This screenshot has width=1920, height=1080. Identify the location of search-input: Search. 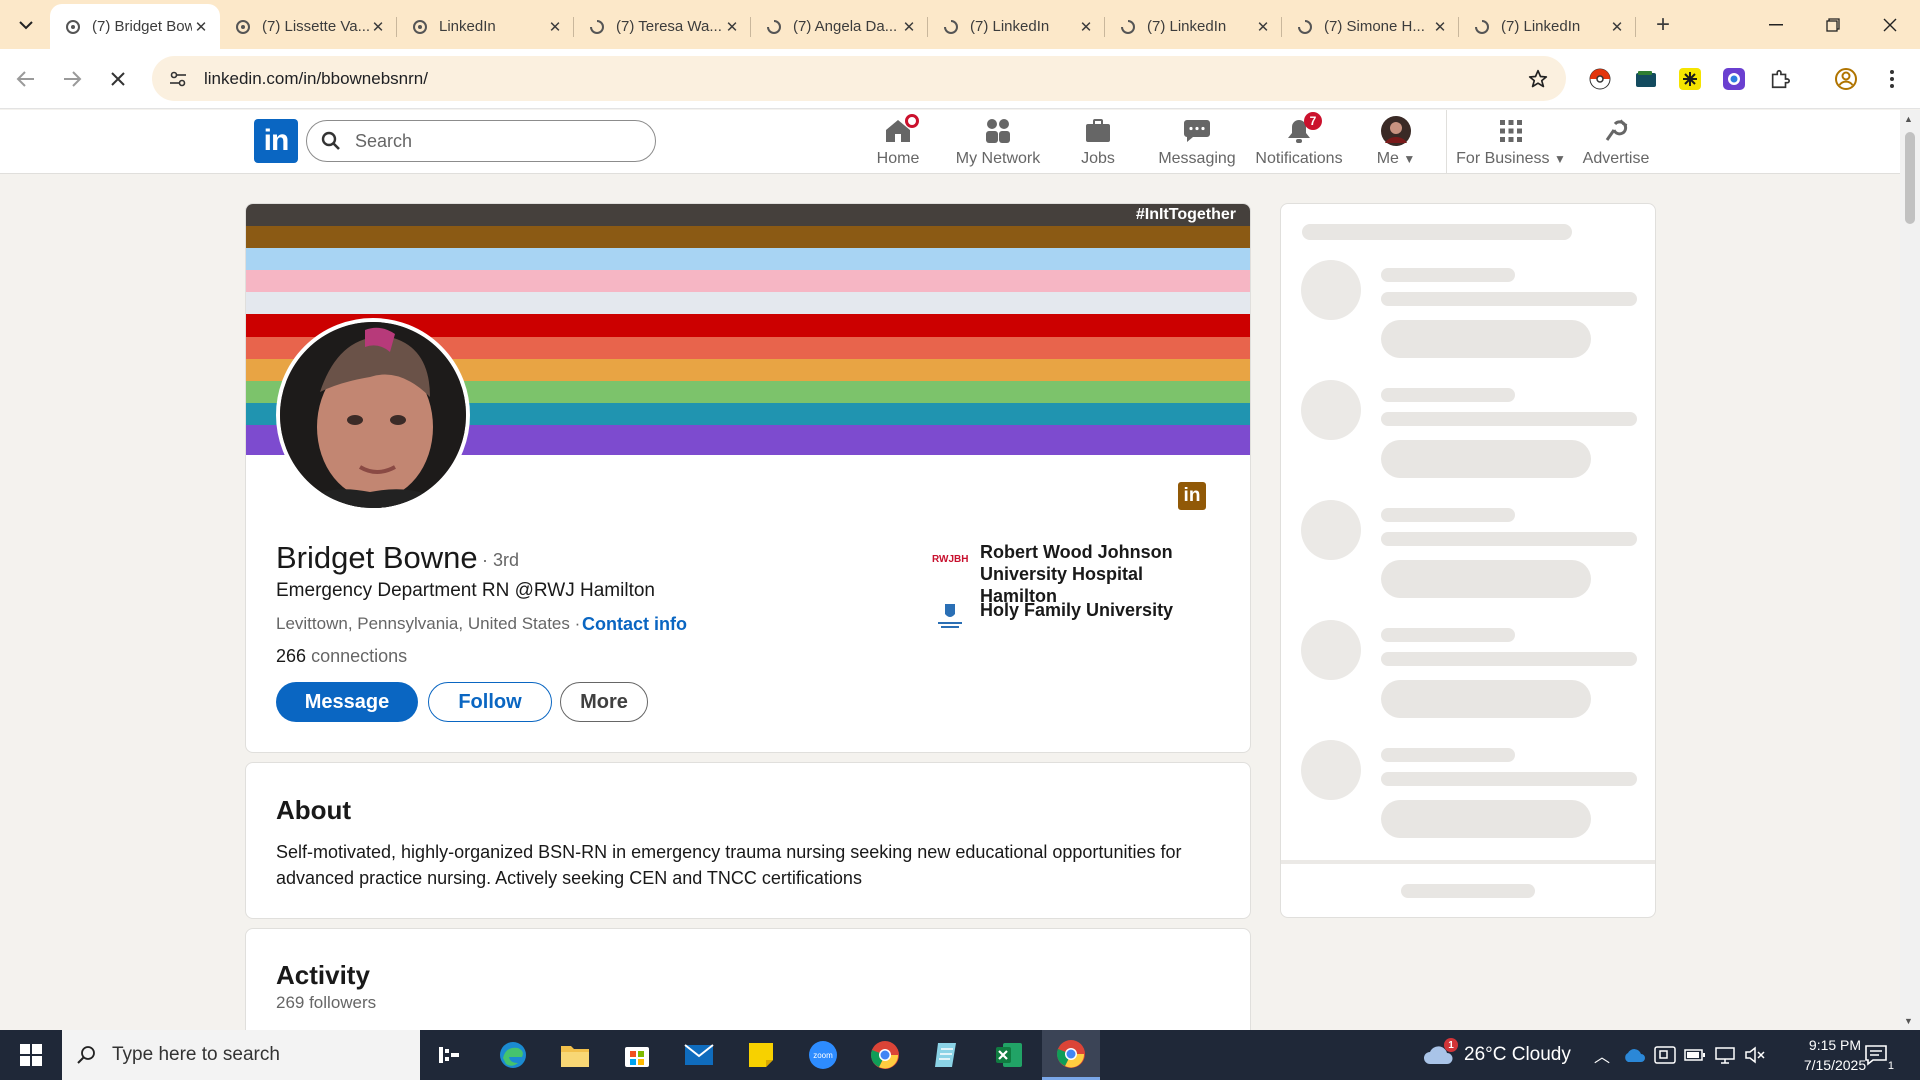
(481, 141).